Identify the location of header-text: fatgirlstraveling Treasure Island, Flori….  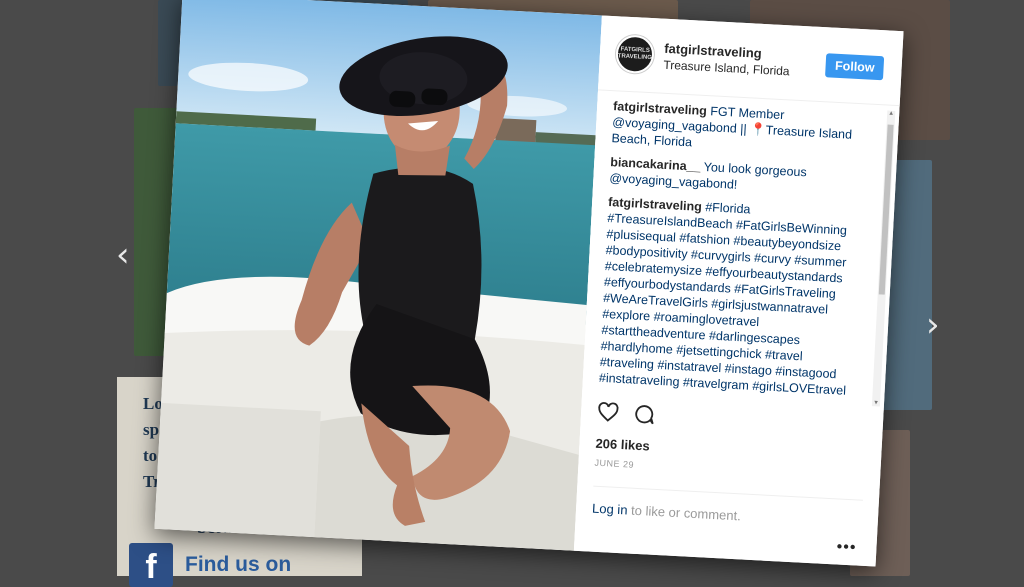
(727, 59).